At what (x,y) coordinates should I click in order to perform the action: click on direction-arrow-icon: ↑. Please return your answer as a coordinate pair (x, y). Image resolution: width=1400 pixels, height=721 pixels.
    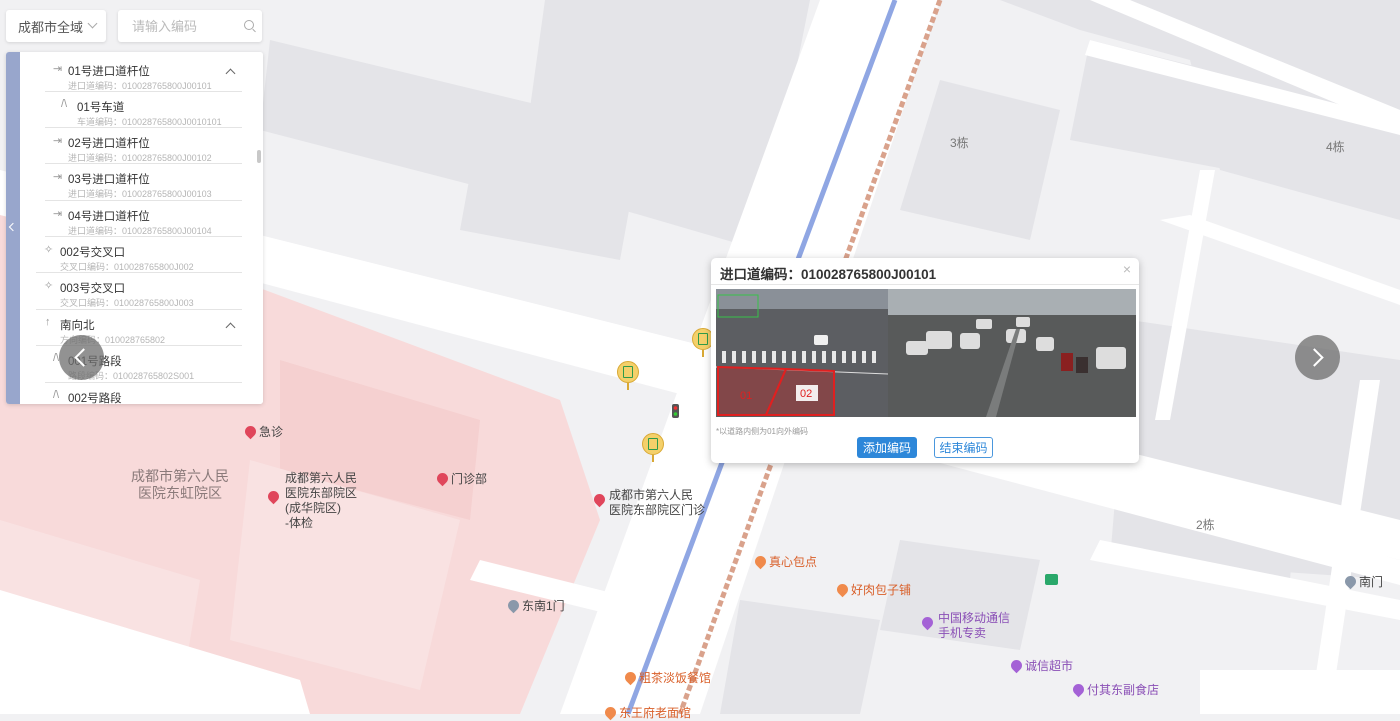
    Looking at the image, I should click on (48, 322).